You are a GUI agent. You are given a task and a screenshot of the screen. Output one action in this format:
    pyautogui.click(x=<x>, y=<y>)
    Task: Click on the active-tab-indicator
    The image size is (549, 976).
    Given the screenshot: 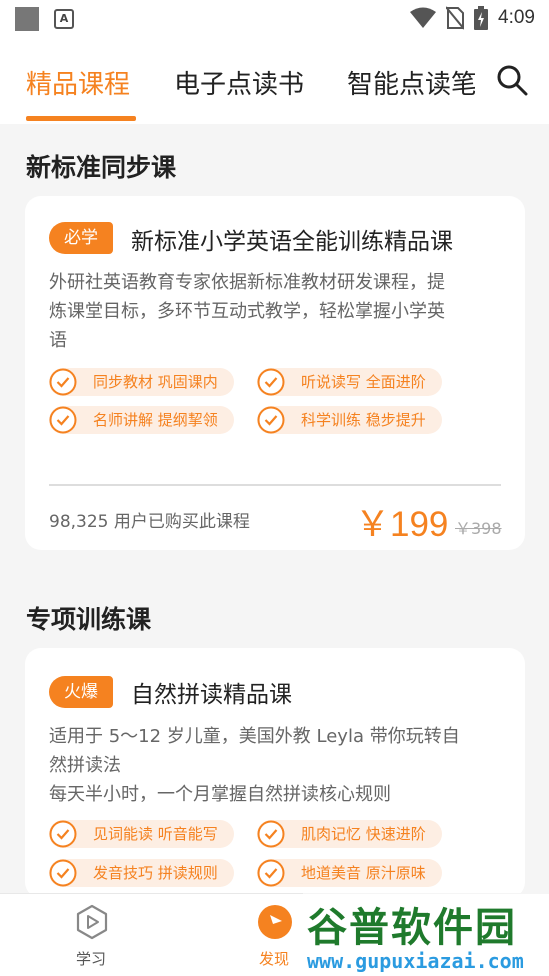 What is the action you would take?
    pyautogui.click(x=81, y=118)
    